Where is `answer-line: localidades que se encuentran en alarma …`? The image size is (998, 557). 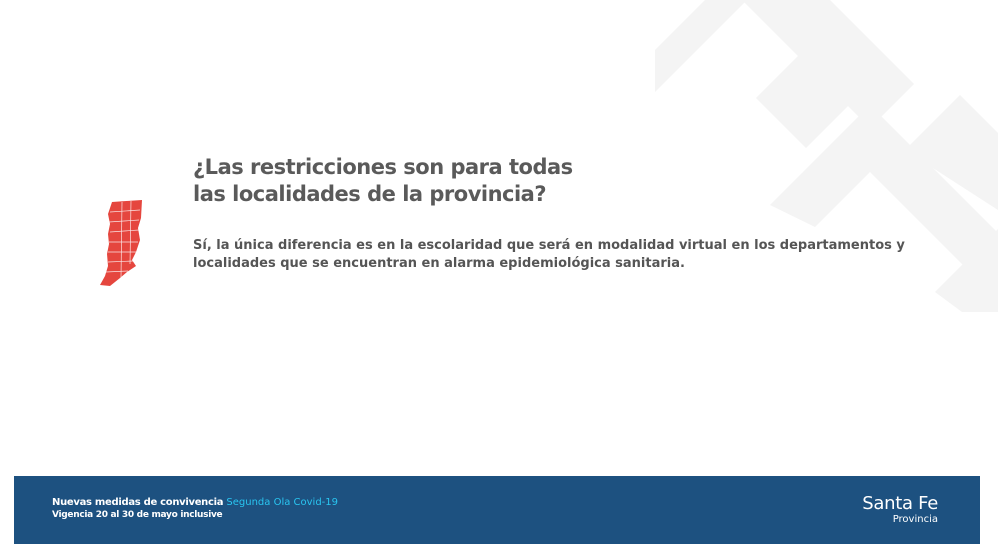 answer-line: localidades que se encuentran en alarma … is located at coordinates (439, 263).